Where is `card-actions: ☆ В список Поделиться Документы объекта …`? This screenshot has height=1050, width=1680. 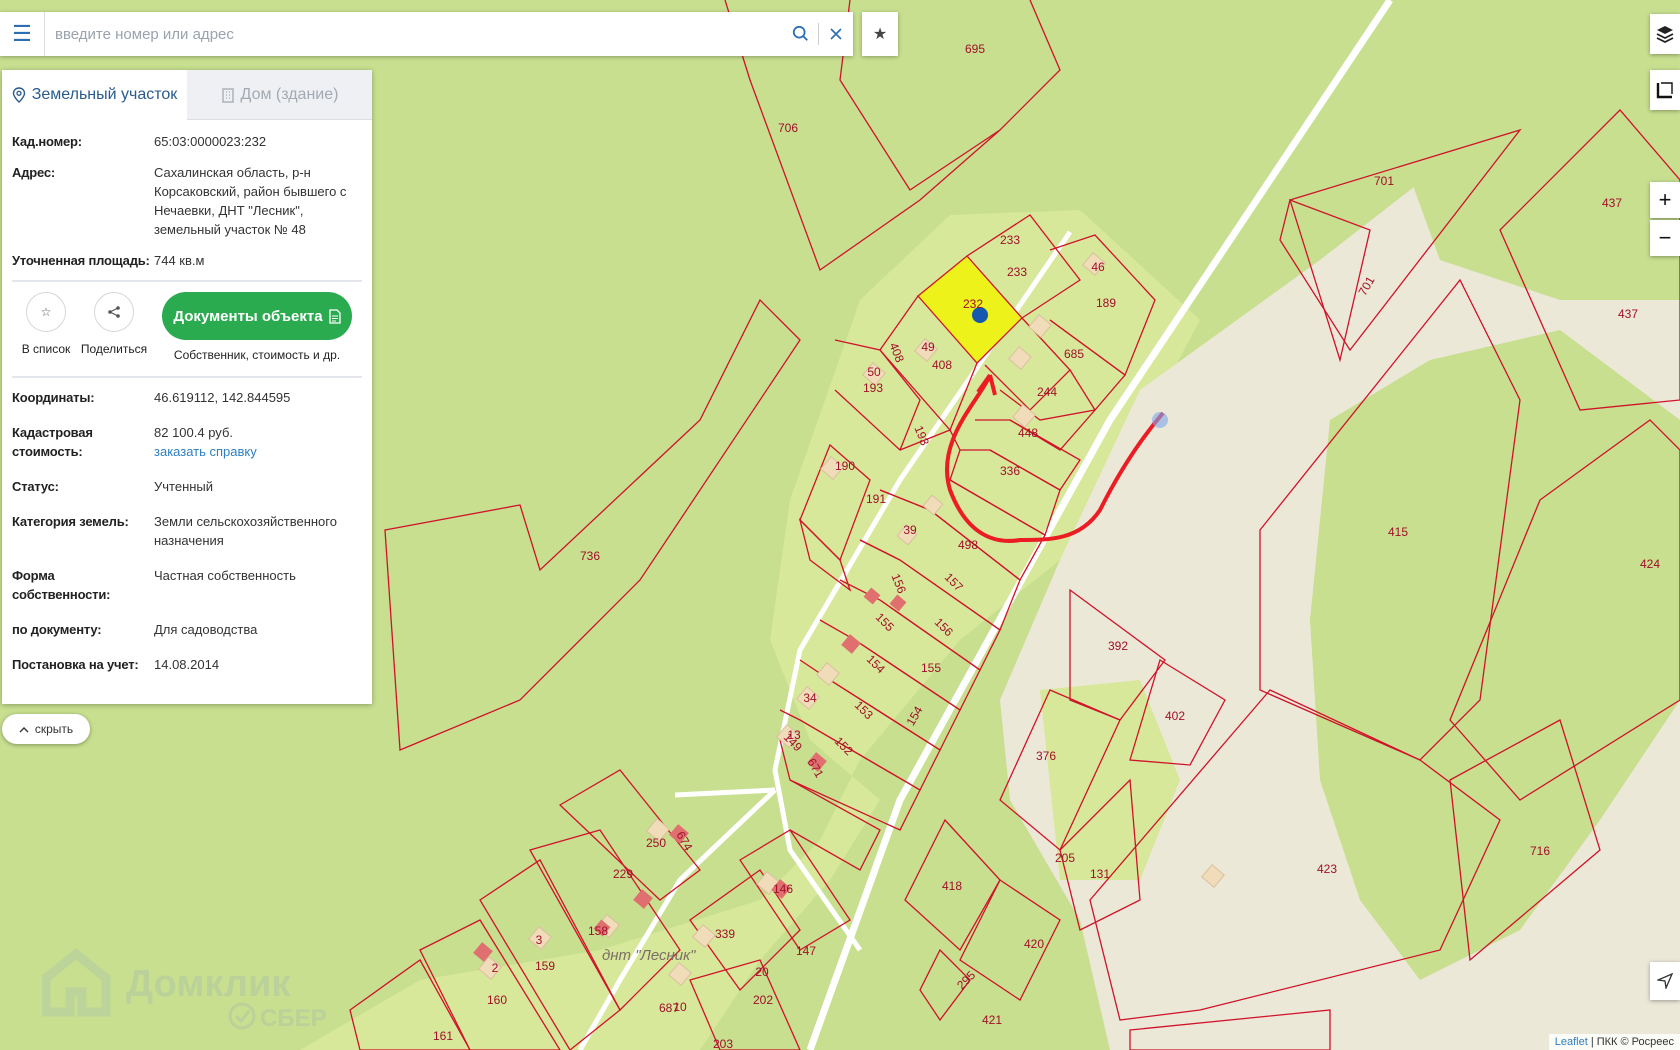 card-actions: ☆ В список Поделиться Документы объекта … is located at coordinates (187, 329).